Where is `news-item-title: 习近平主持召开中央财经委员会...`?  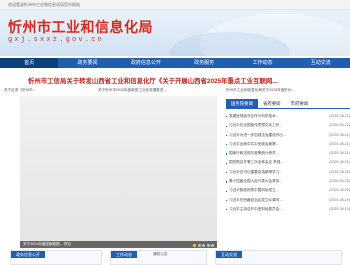 news-item-title: 习近平主持召开中央财经委员会... is located at coordinates (255, 209).